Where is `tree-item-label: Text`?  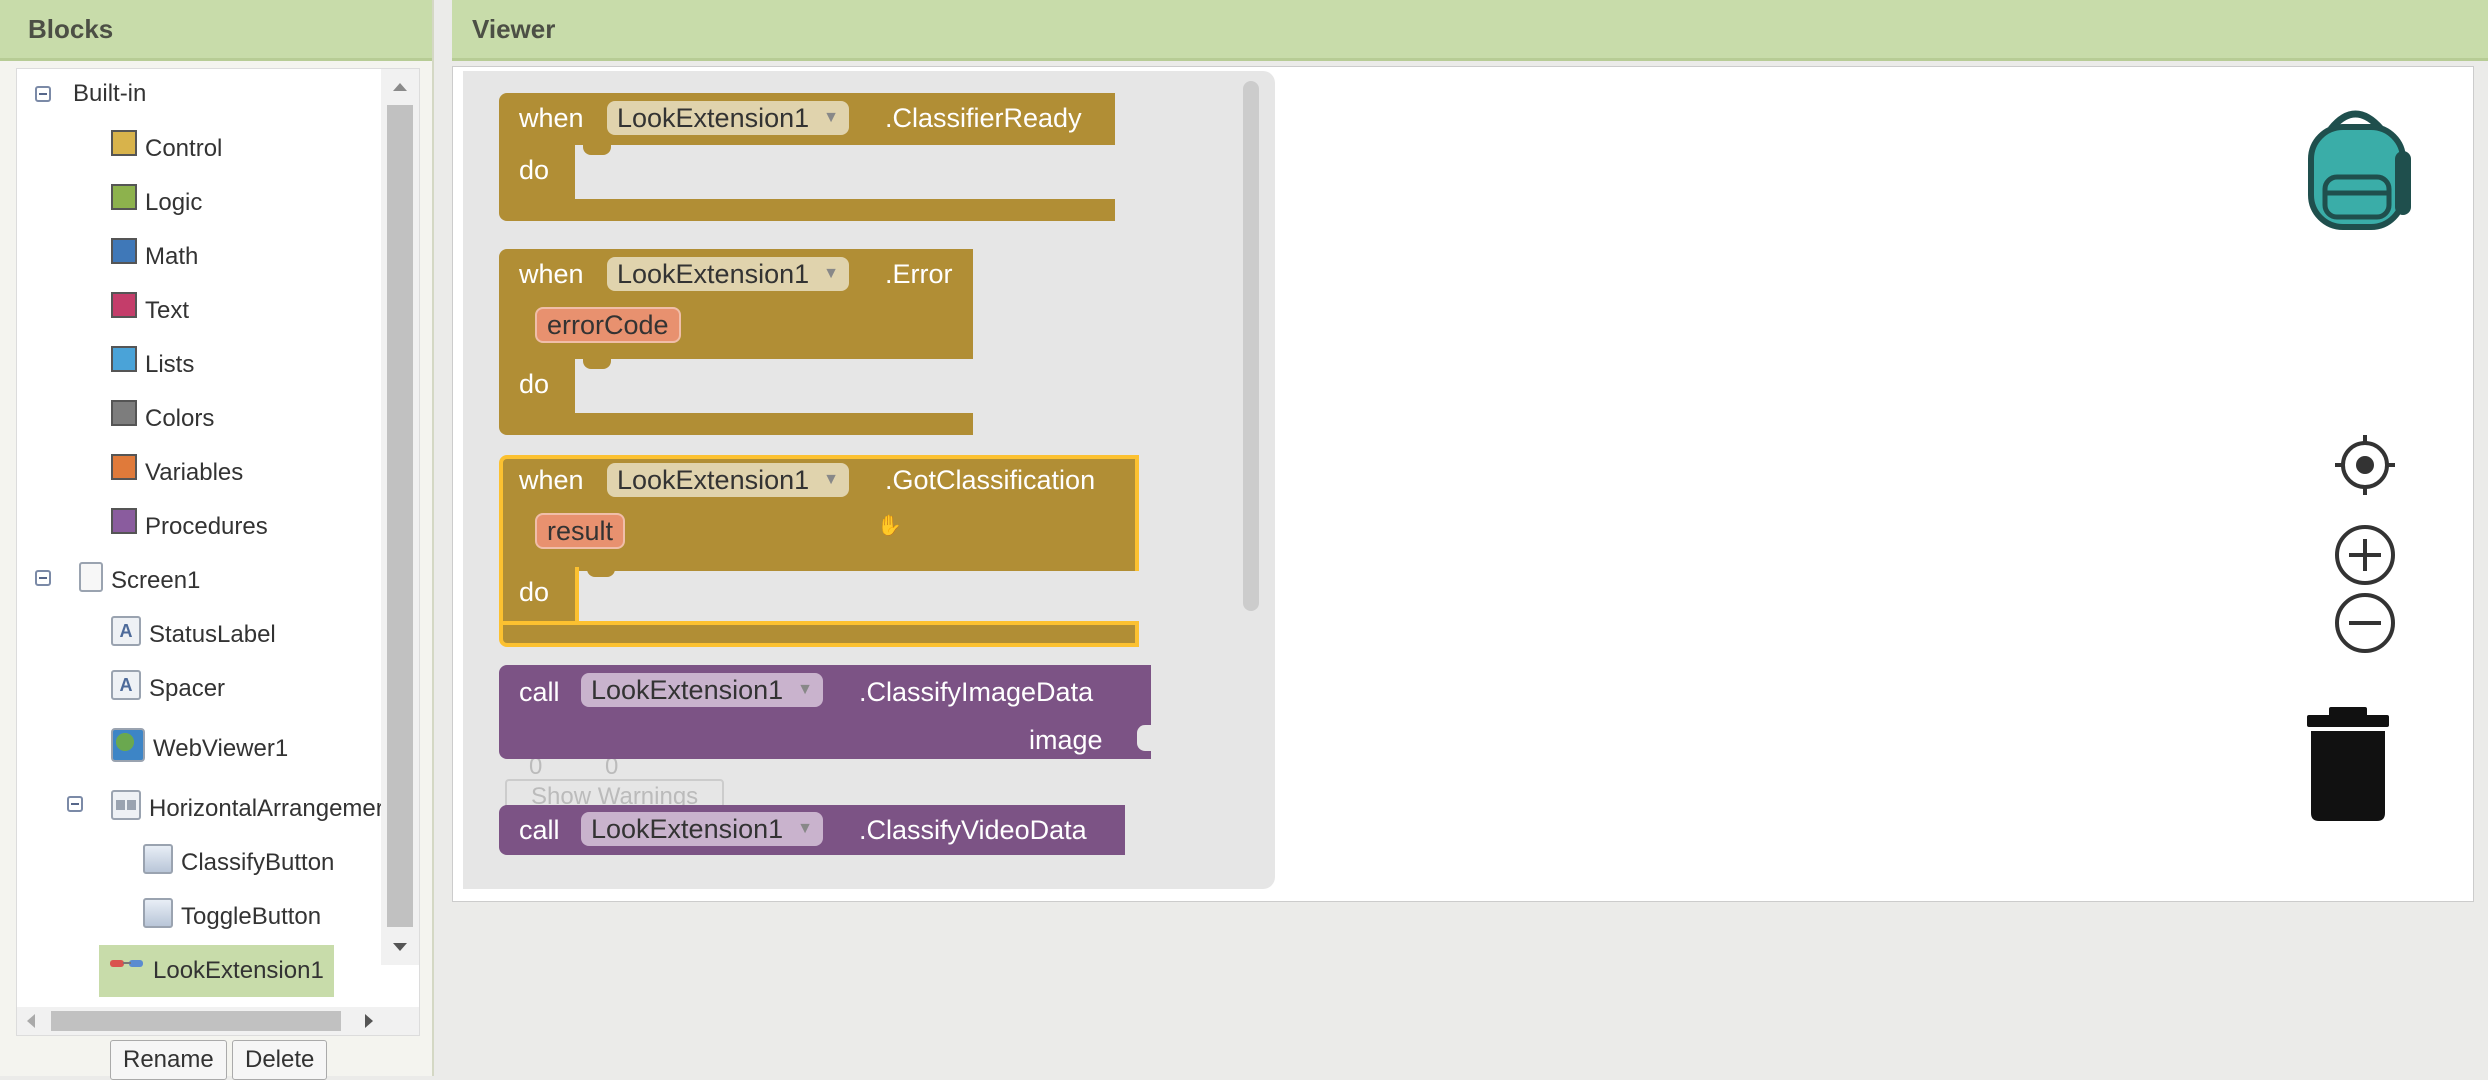 tree-item-label: Text is located at coordinates (167, 310).